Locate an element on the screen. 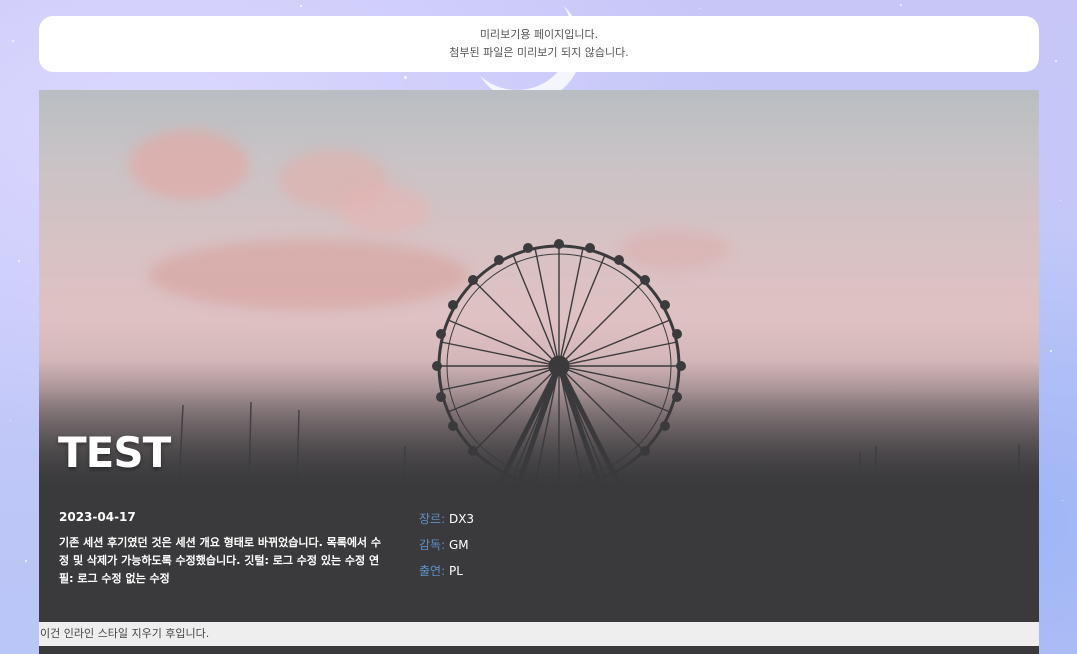  meta-genre-value: DX3 is located at coordinates (461, 519).